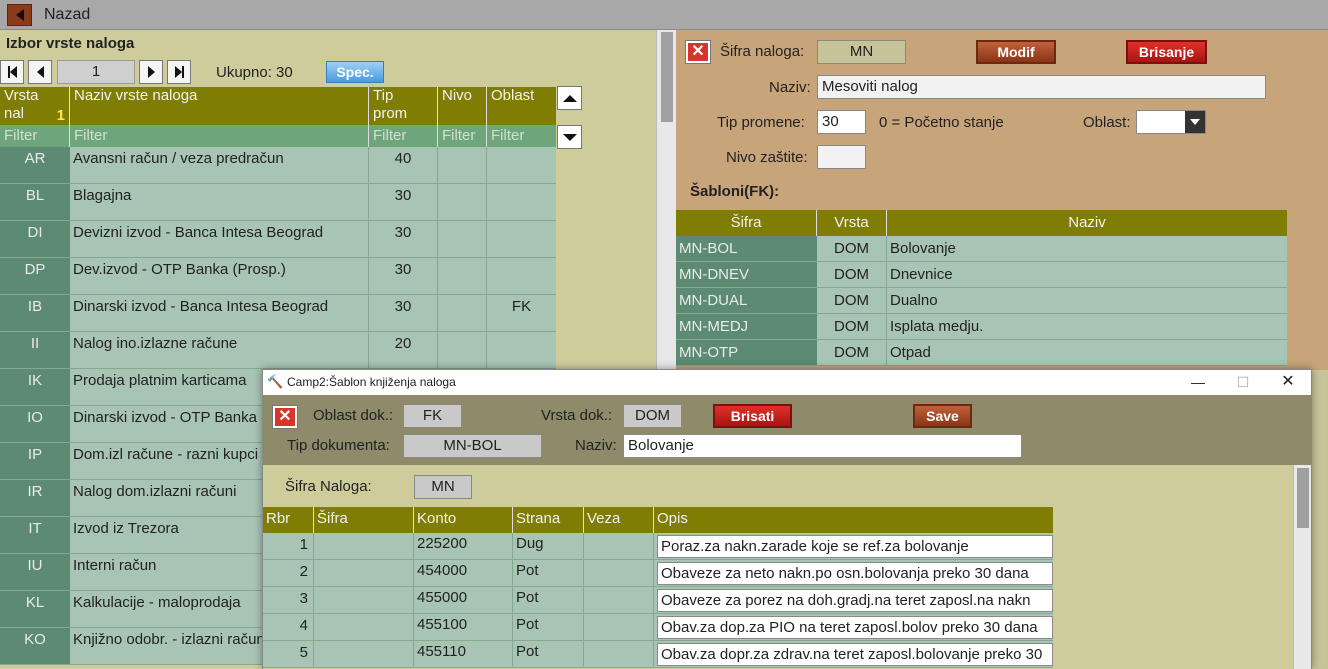  What do you see at coordinates (569, 137) in the screenshot?
I see `scroll-down-button` at bounding box center [569, 137].